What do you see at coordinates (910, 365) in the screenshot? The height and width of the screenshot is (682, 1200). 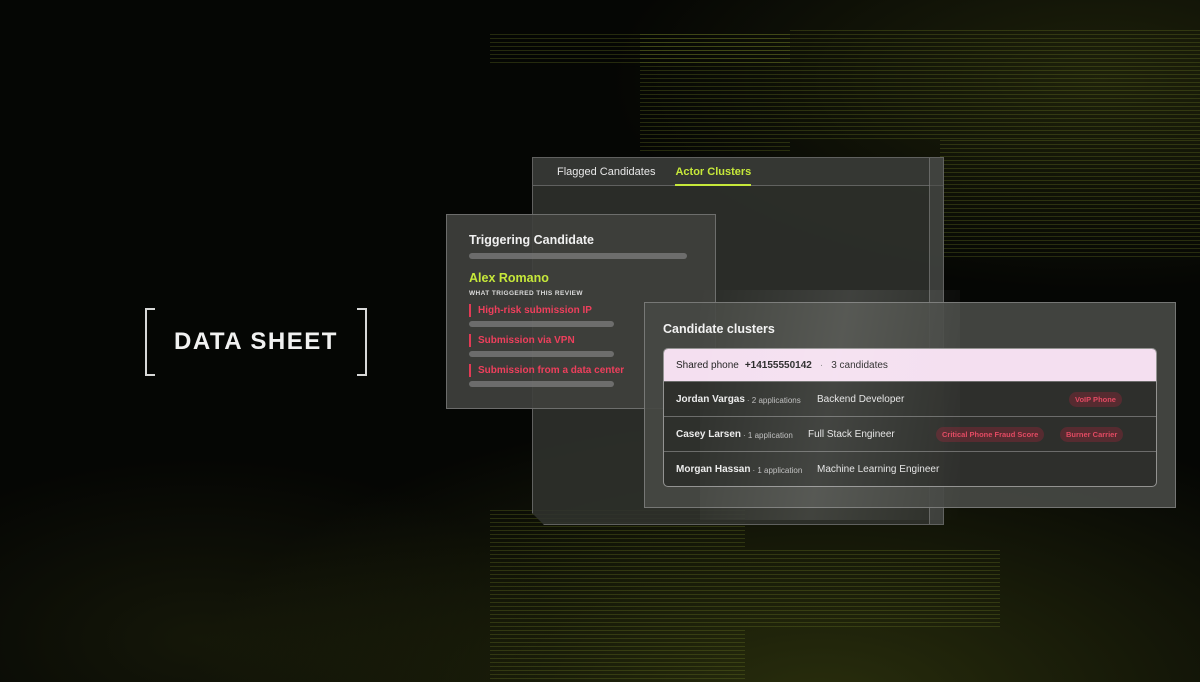 I see `cluster-header: Shared phone +14155550142 · 3 candidates` at bounding box center [910, 365].